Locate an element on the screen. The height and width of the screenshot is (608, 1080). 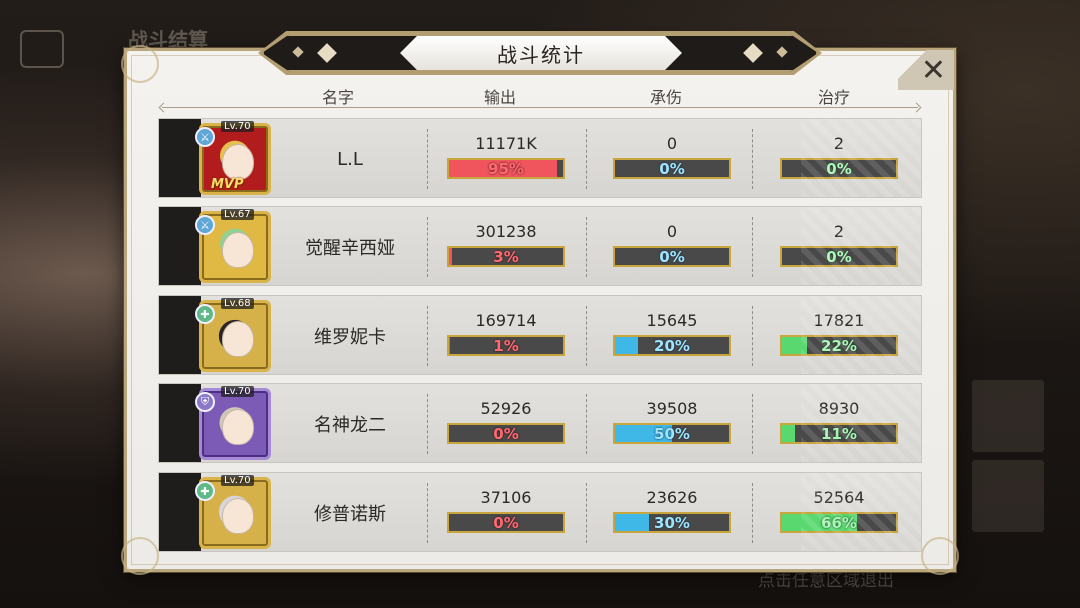
stat-percent: 1% is located at coordinates (506, 345).